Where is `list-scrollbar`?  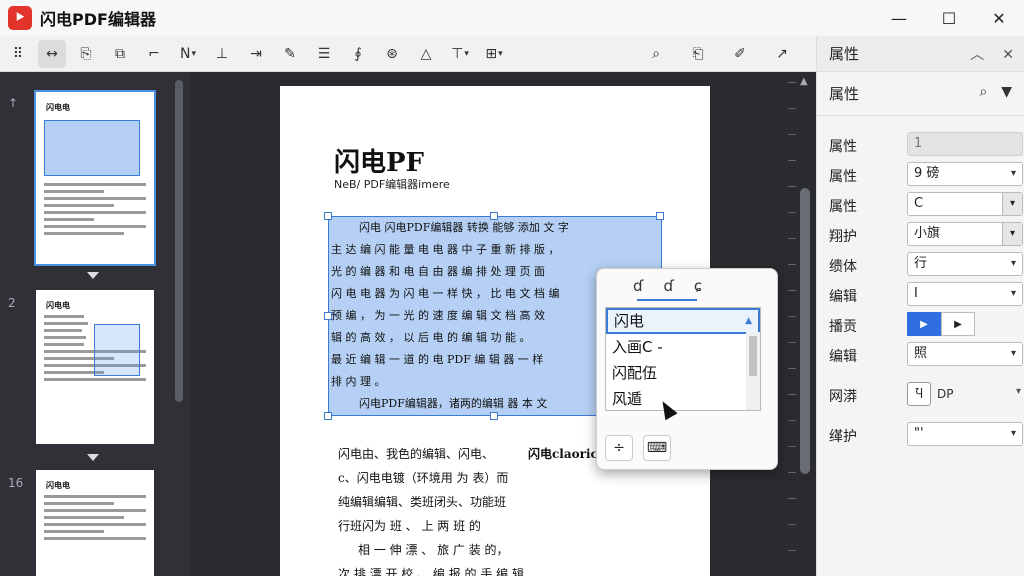 list-scrollbar is located at coordinates (753, 371).